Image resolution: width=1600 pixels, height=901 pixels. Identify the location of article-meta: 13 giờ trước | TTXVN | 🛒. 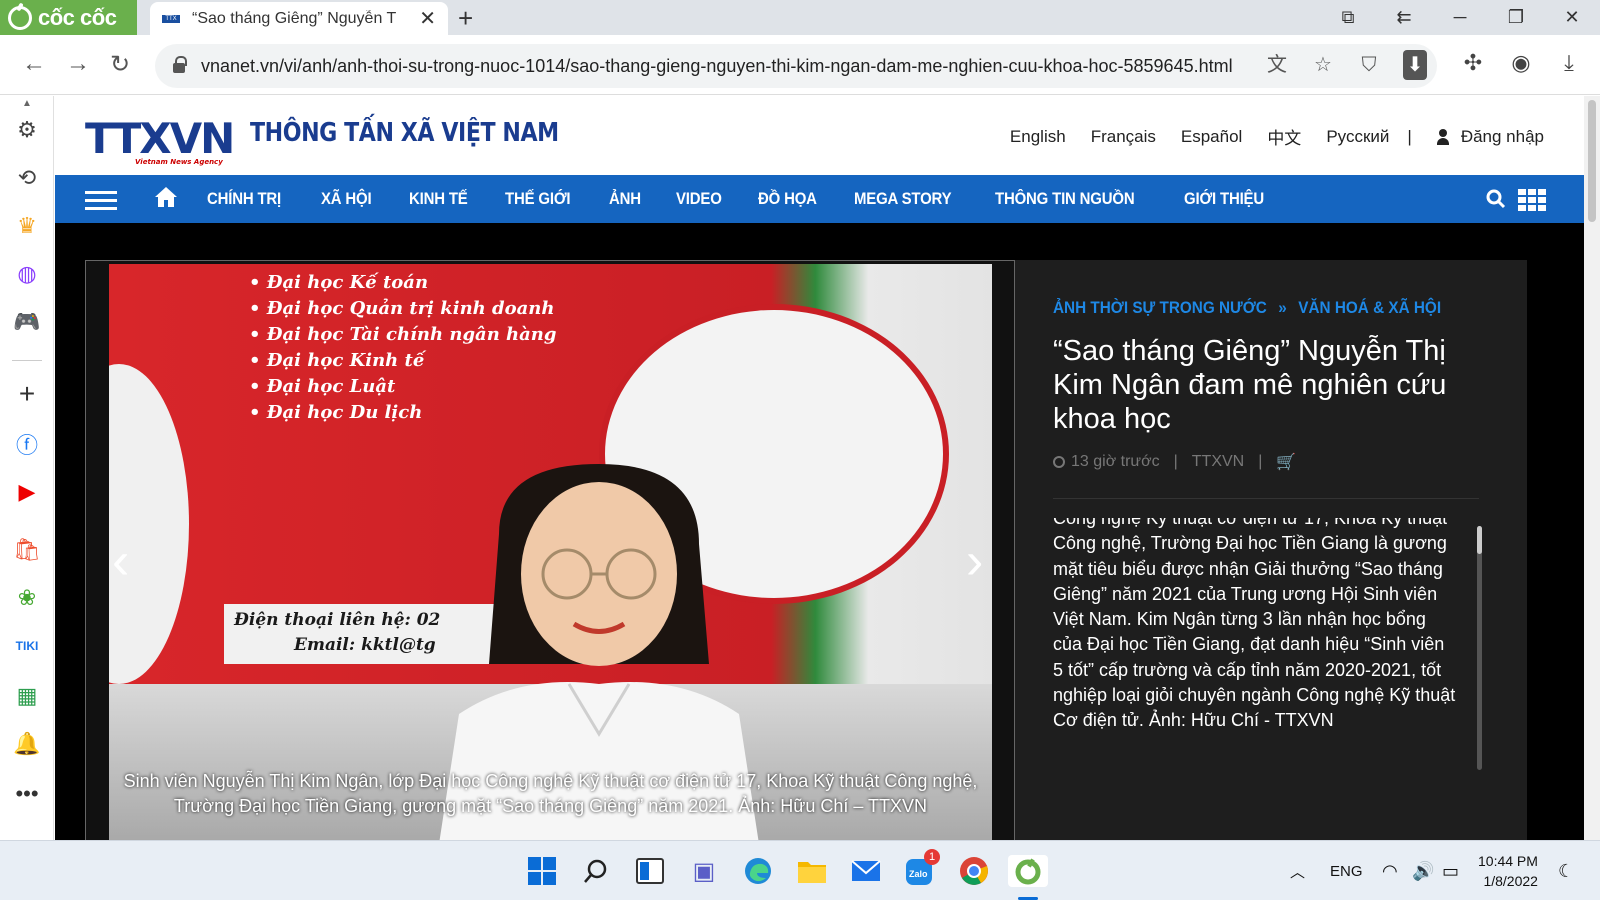
(1174, 462).